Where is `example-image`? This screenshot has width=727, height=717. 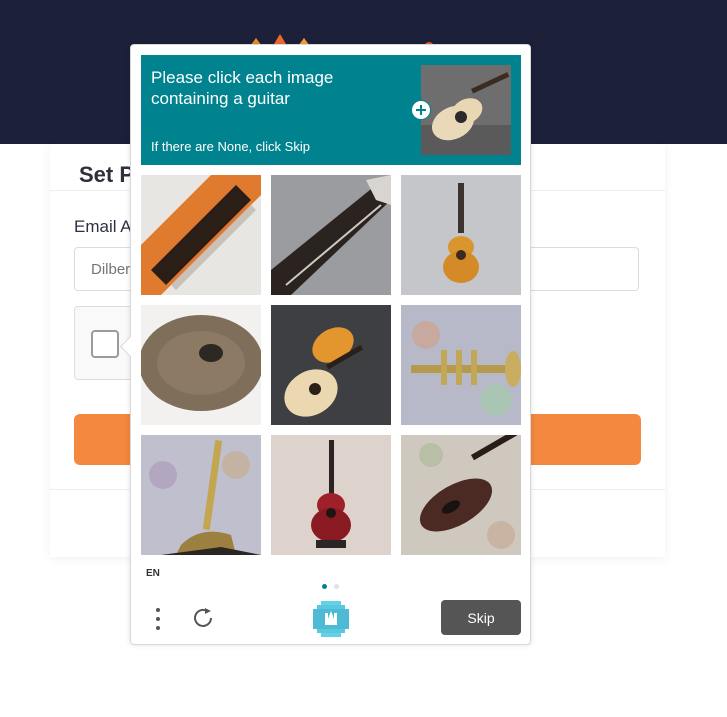 example-image is located at coordinates (466, 110).